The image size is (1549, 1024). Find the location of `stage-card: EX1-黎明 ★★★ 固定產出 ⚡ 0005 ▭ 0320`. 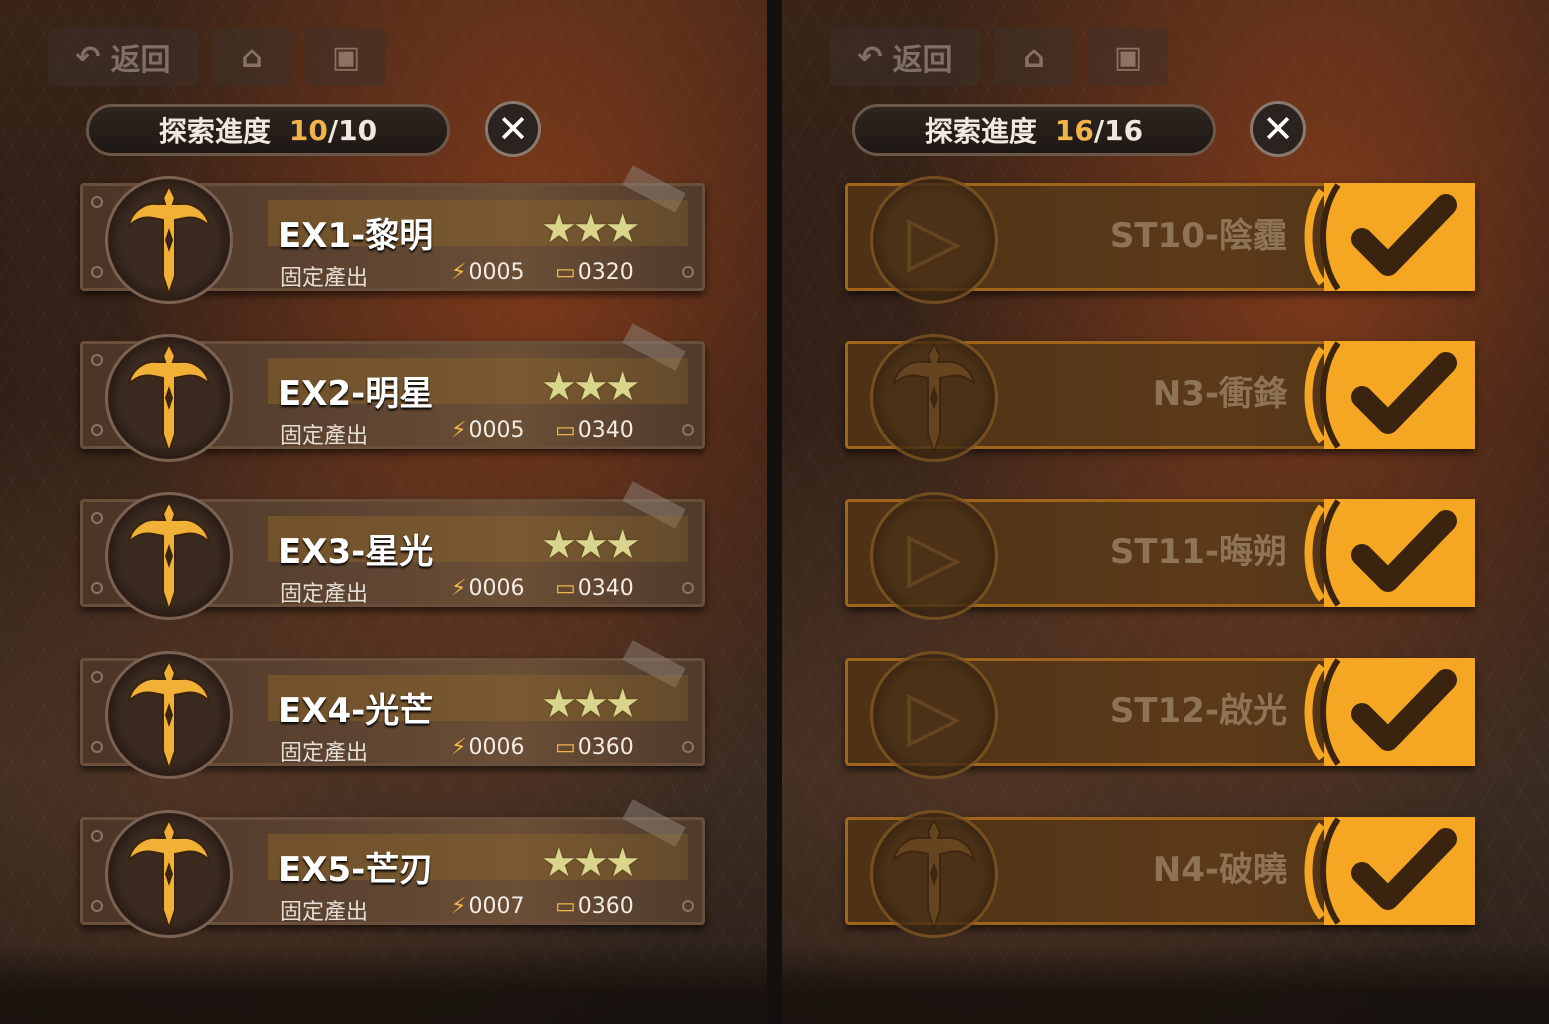

stage-card: EX1-黎明 ★★★ 固定產出 ⚡ 0005 ▭ 0320 is located at coordinates (392, 234).